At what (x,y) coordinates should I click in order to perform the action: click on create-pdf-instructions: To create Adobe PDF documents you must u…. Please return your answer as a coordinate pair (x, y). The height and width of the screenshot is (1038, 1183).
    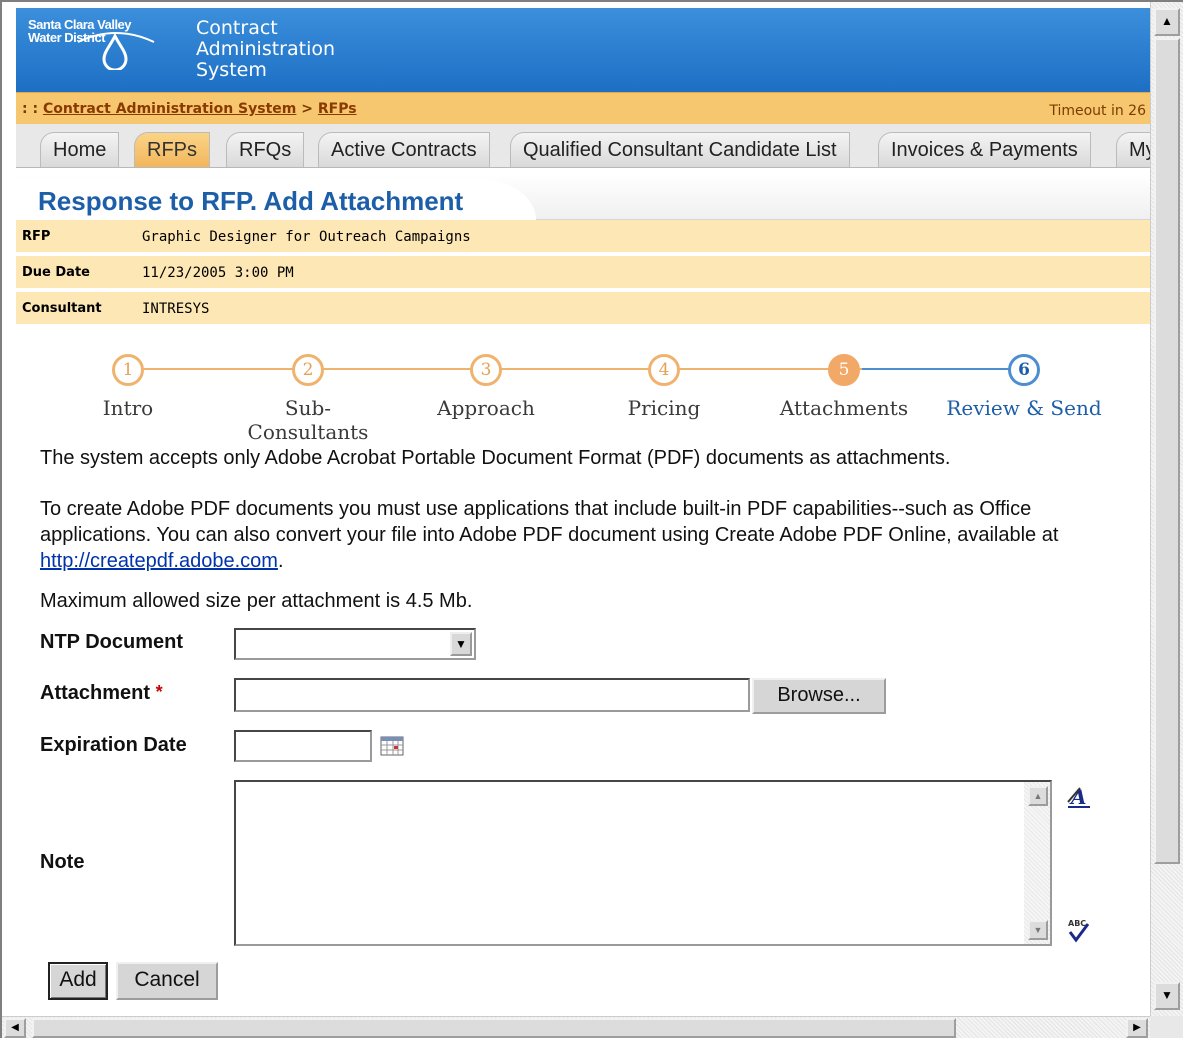
    Looking at the image, I should click on (588, 535).